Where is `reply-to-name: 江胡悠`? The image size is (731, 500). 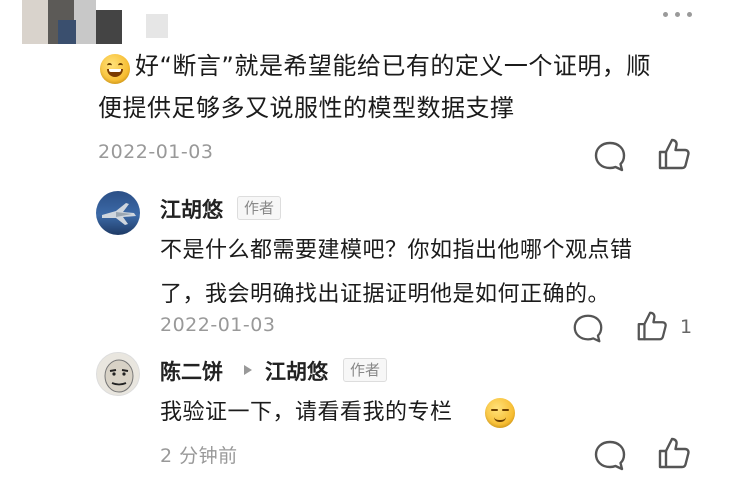 reply-to-name: 江胡悠 is located at coordinates (296, 371).